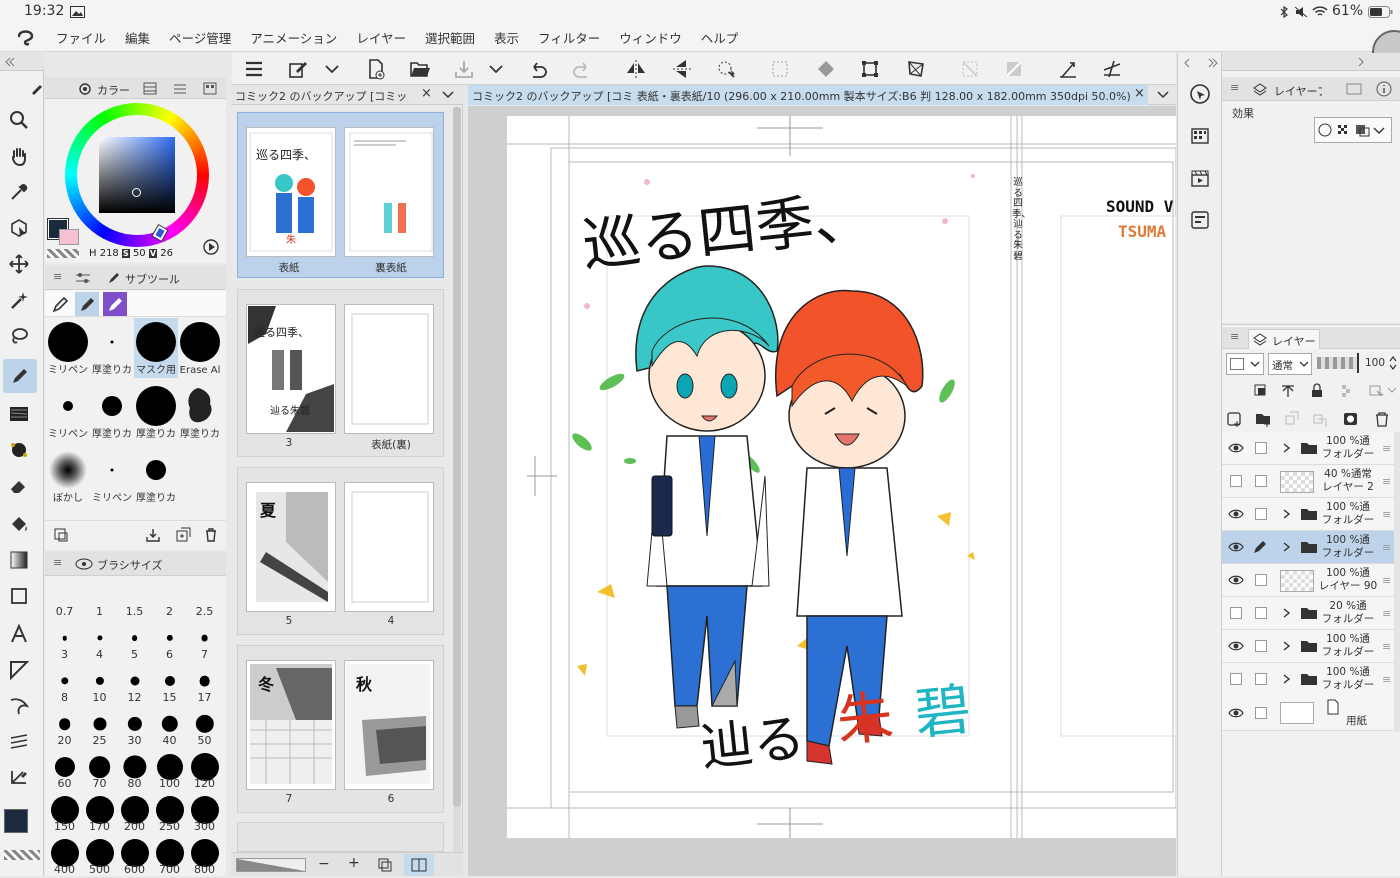 Image resolution: width=1400 pixels, height=878 pixels. I want to click on canvas-tab-chevron-icon, so click(1163, 95).